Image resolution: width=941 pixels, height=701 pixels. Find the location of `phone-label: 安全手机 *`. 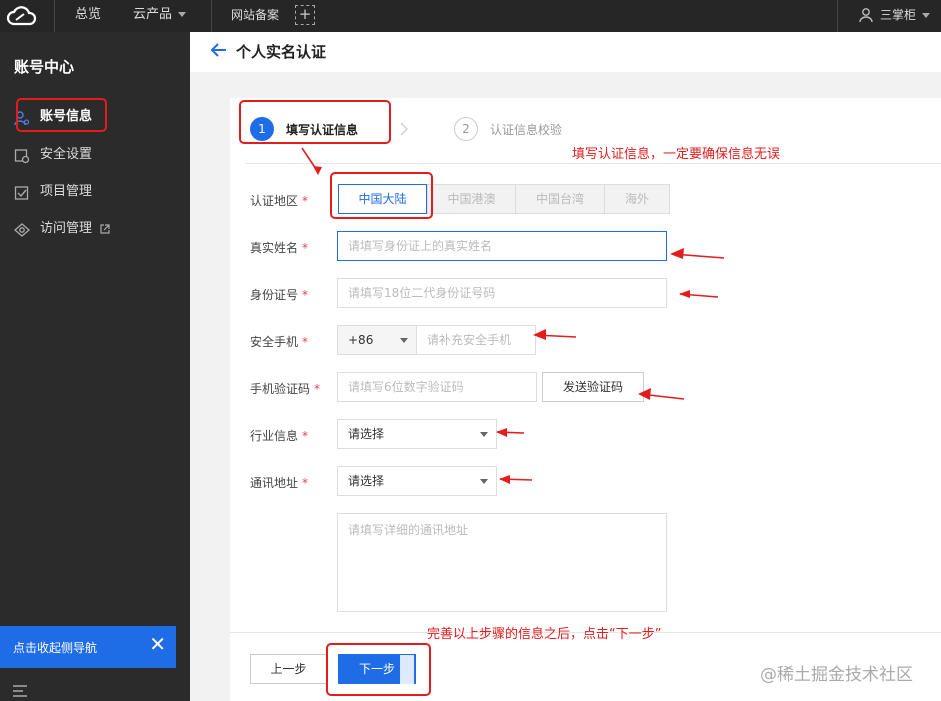

phone-label: 安全手机 * is located at coordinates (279, 341).